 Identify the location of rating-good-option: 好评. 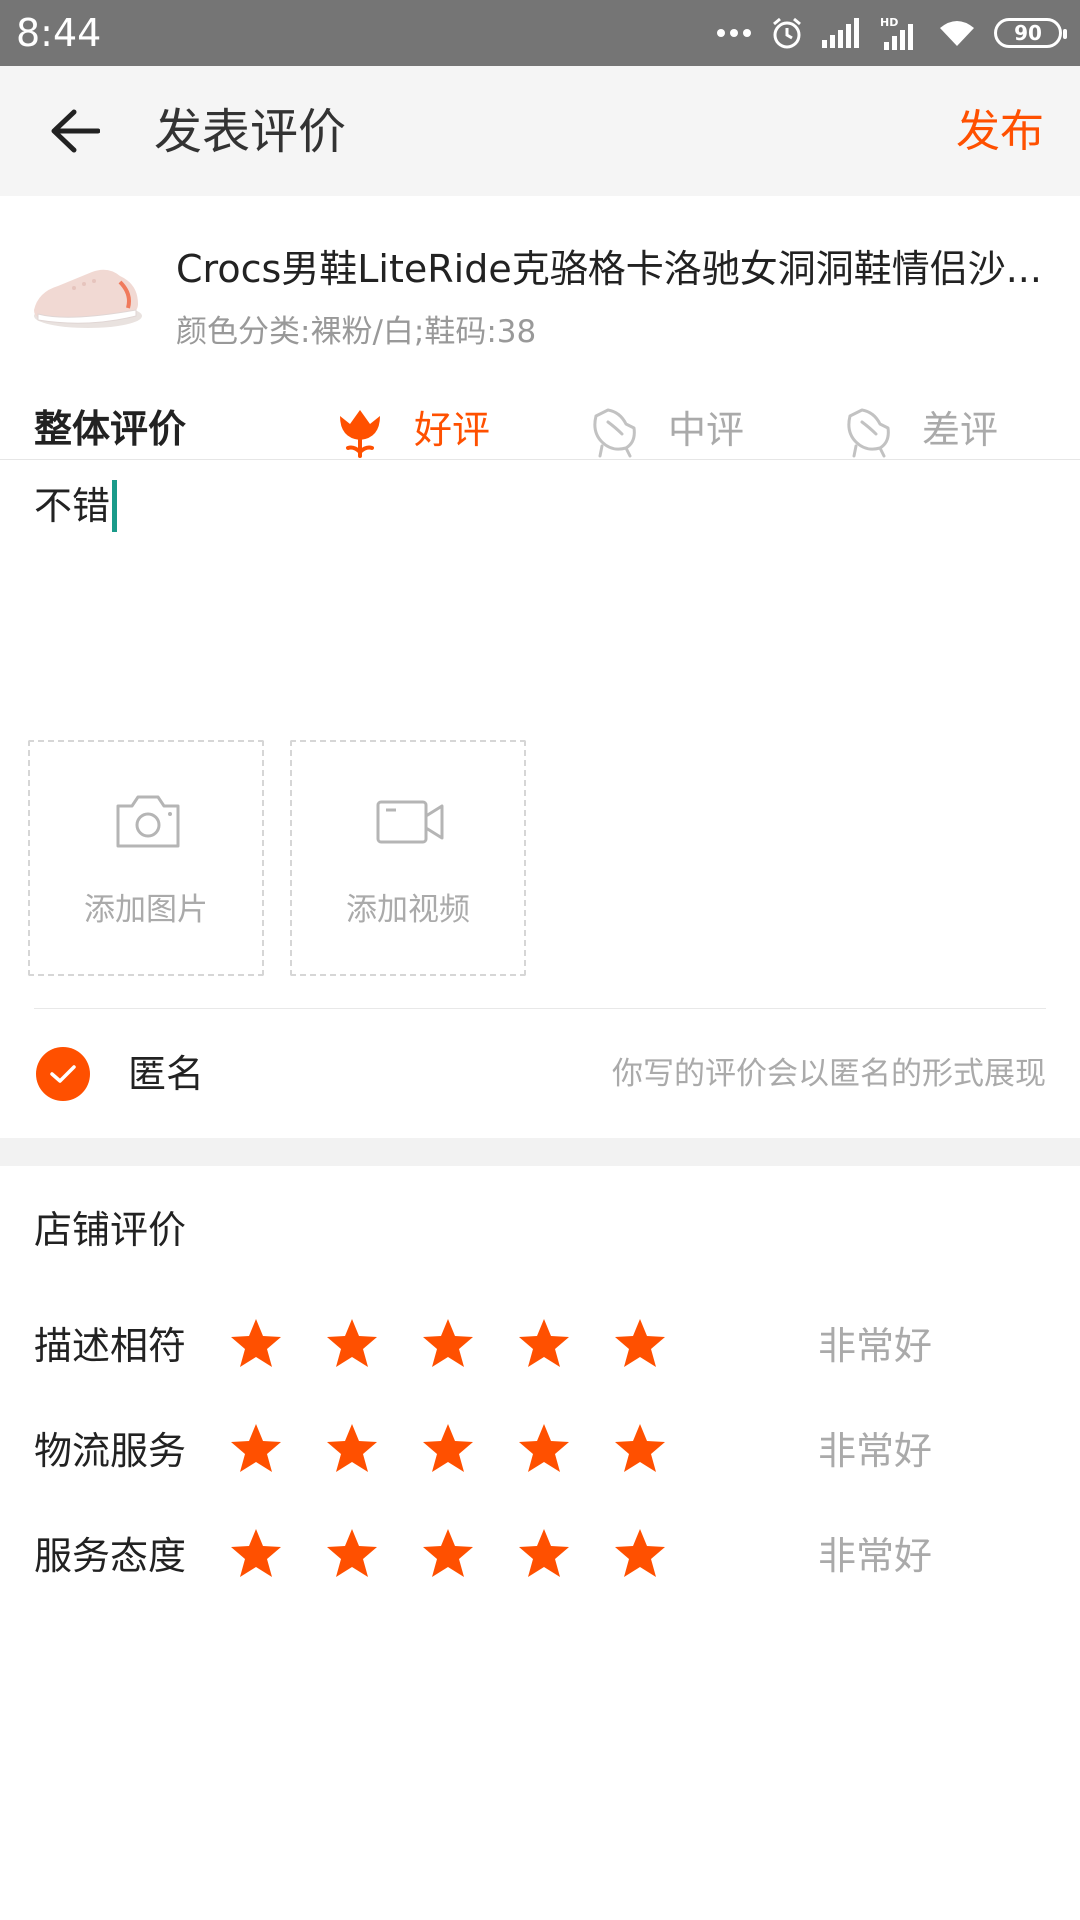
(411, 430).